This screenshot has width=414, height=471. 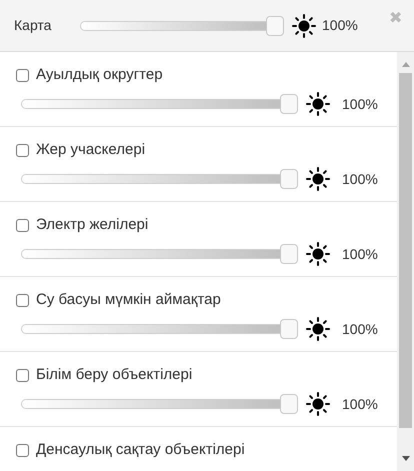 What do you see at coordinates (406, 458) in the screenshot?
I see `scroll-down-icon` at bounding box center [406, 458].